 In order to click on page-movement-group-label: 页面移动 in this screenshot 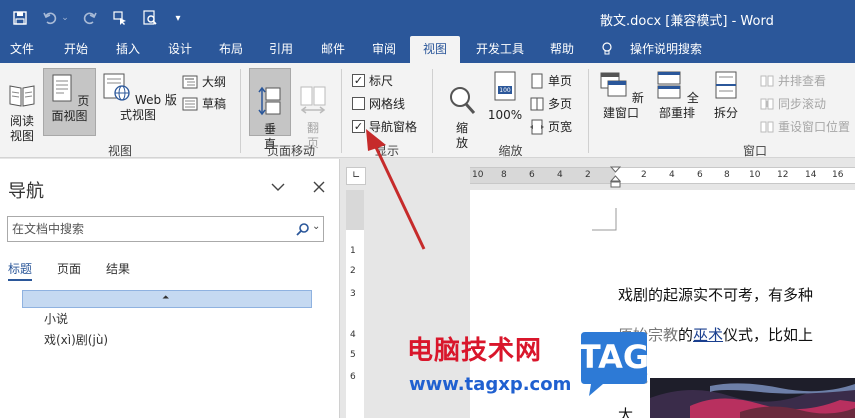, I will do `click(290, 151)`.